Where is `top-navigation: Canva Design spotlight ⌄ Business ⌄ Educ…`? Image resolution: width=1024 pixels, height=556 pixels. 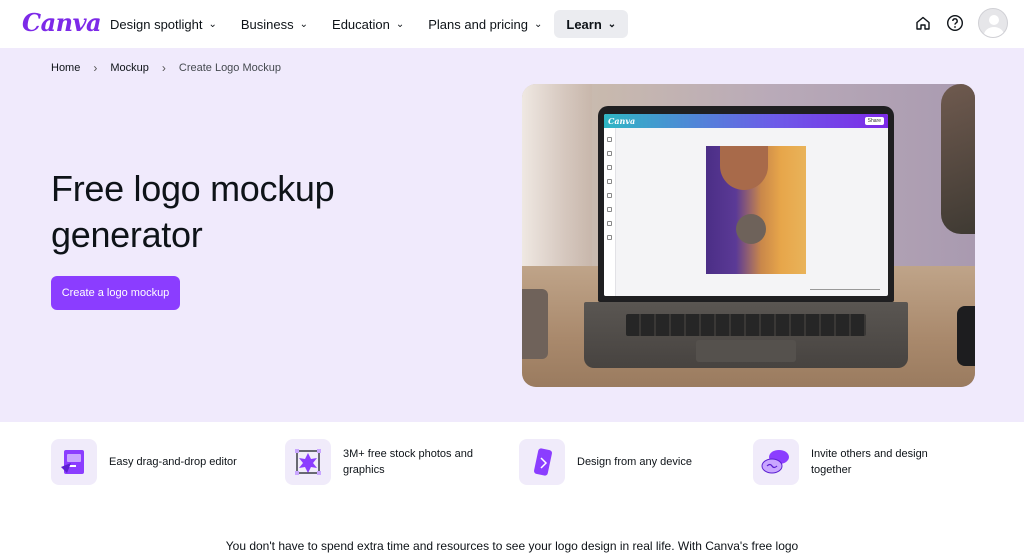
top-navigation: Canva Design spotlight ⌄ Business ⌄ Educ… is located at coordinates (512, 24).